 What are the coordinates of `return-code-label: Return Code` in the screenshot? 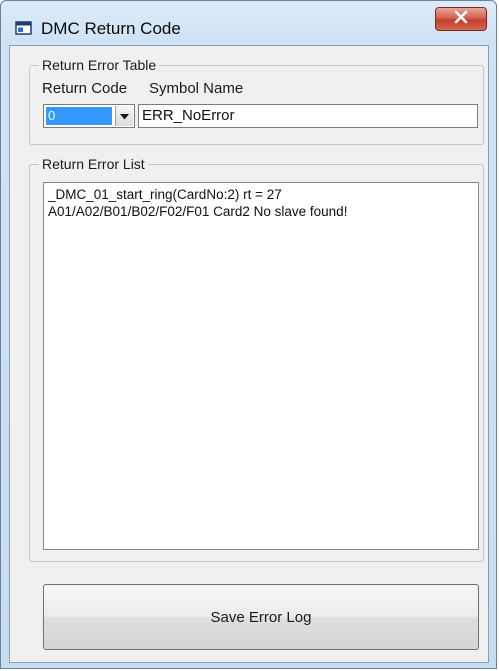 It's located at (85, 88).